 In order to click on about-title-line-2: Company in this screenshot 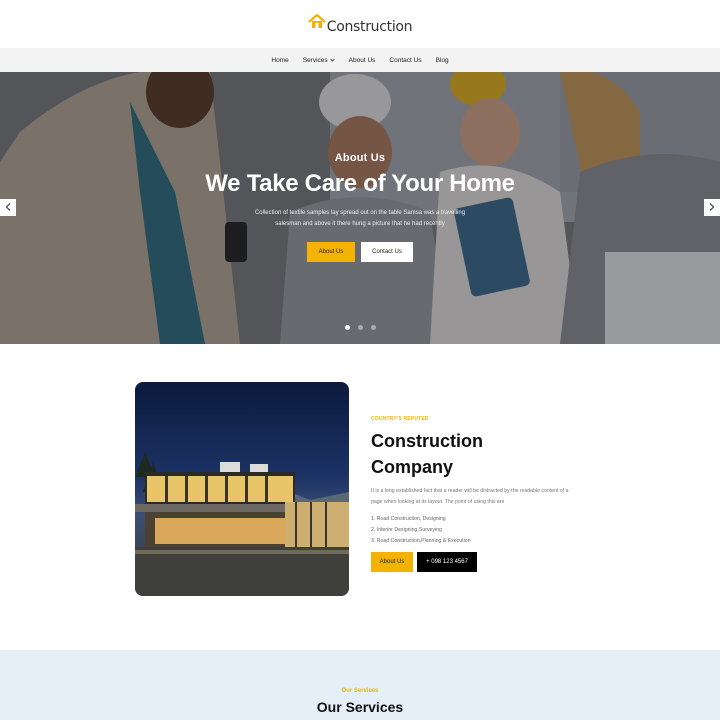, I will do `click(412, 467)`.